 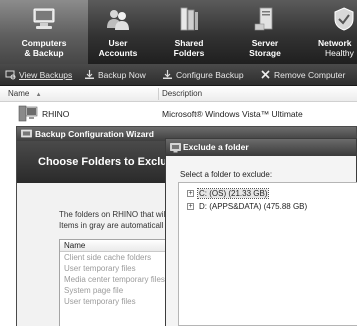 I want to click on exclude-folder-prompt: Select a folder to exclude:, so click(x=226, y=174).